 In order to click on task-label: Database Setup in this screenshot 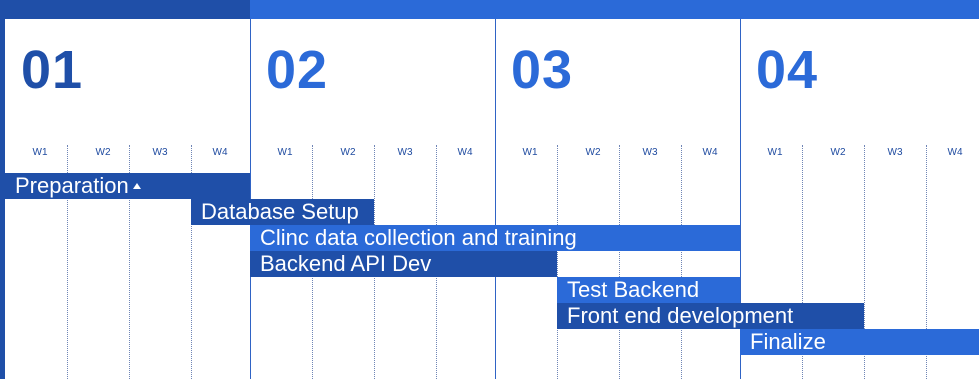, I will do `click(280, 211)`.